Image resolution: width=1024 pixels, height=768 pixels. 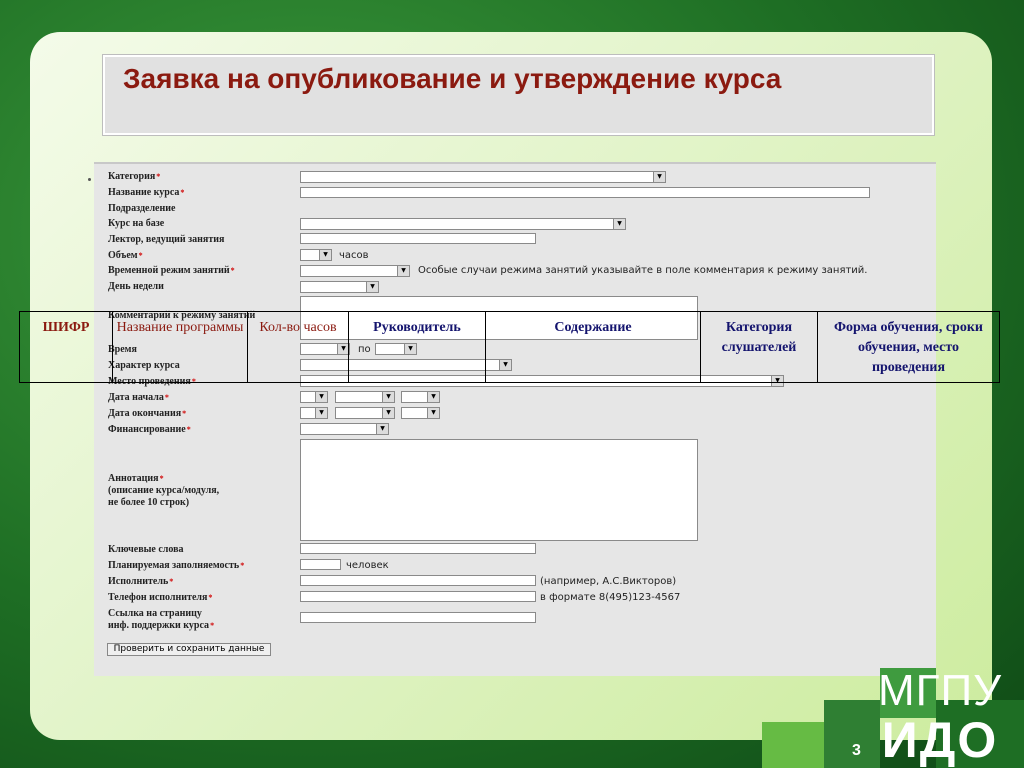 I want to click on label-end-date: Дата окончания*, so click(x=147, y=413).